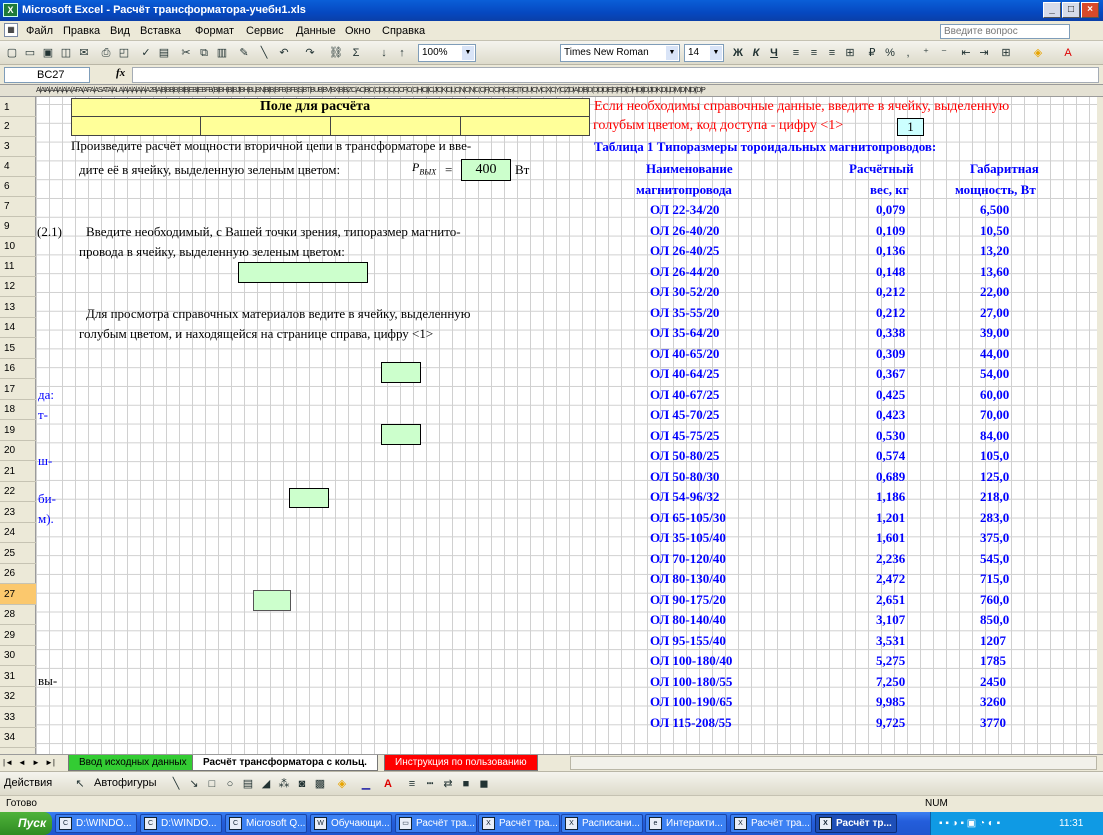  Describe the element at coordinates (384, 53) in the screenshot. I see `sort-asc-icon: ↓` at that location.